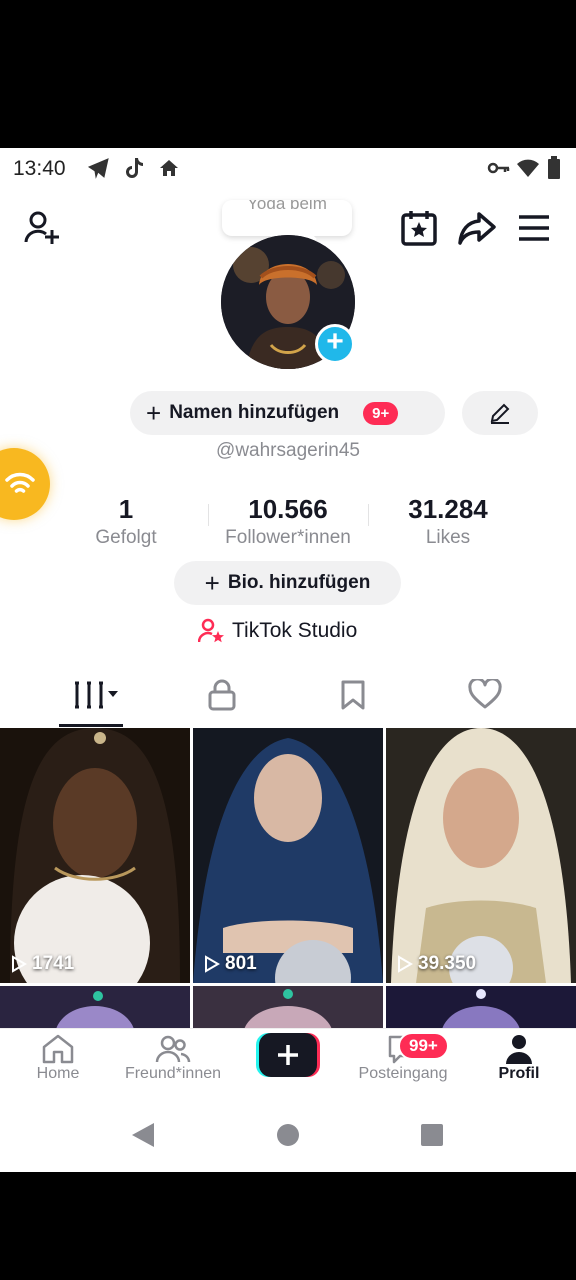 The height and width of the screenshot is (1280, 576). Describe the element at coordinates (20, 482) in the screenshot. I see `wifi-icon` at that location.